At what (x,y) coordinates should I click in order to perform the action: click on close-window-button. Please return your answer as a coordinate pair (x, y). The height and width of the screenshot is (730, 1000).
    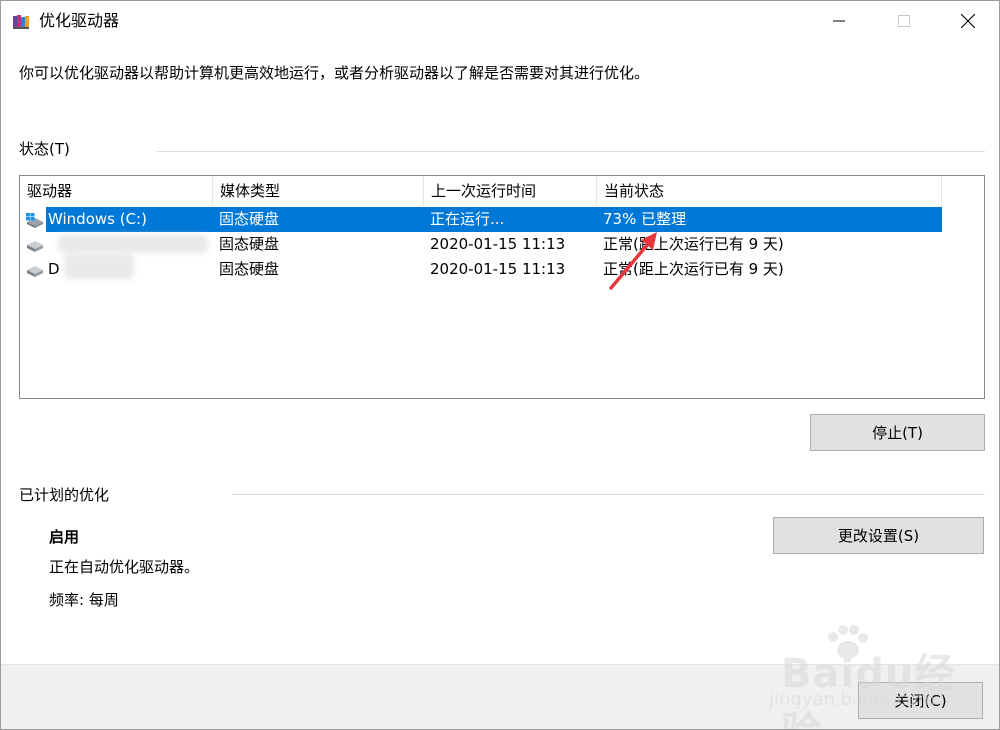
    Looking at the image, I should click on (968, 21).